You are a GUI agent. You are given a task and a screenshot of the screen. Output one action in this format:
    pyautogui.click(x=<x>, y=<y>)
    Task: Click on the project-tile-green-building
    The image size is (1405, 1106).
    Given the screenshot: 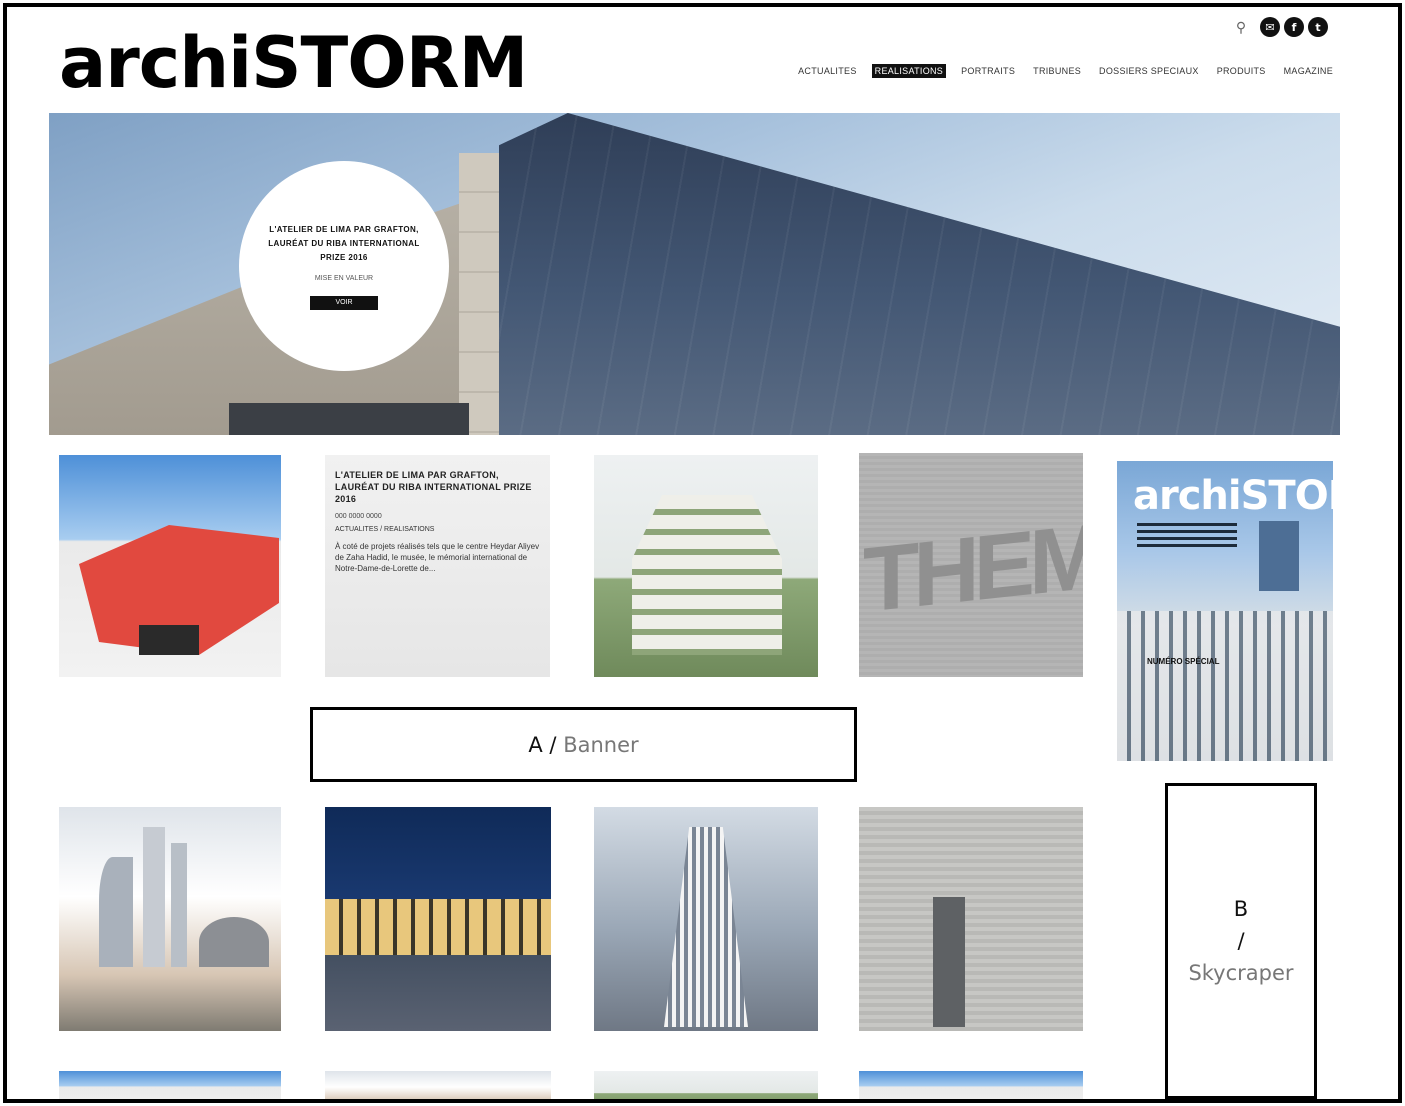 What is the action you would take?
    pyautogui.click(x=706, y=566)
    